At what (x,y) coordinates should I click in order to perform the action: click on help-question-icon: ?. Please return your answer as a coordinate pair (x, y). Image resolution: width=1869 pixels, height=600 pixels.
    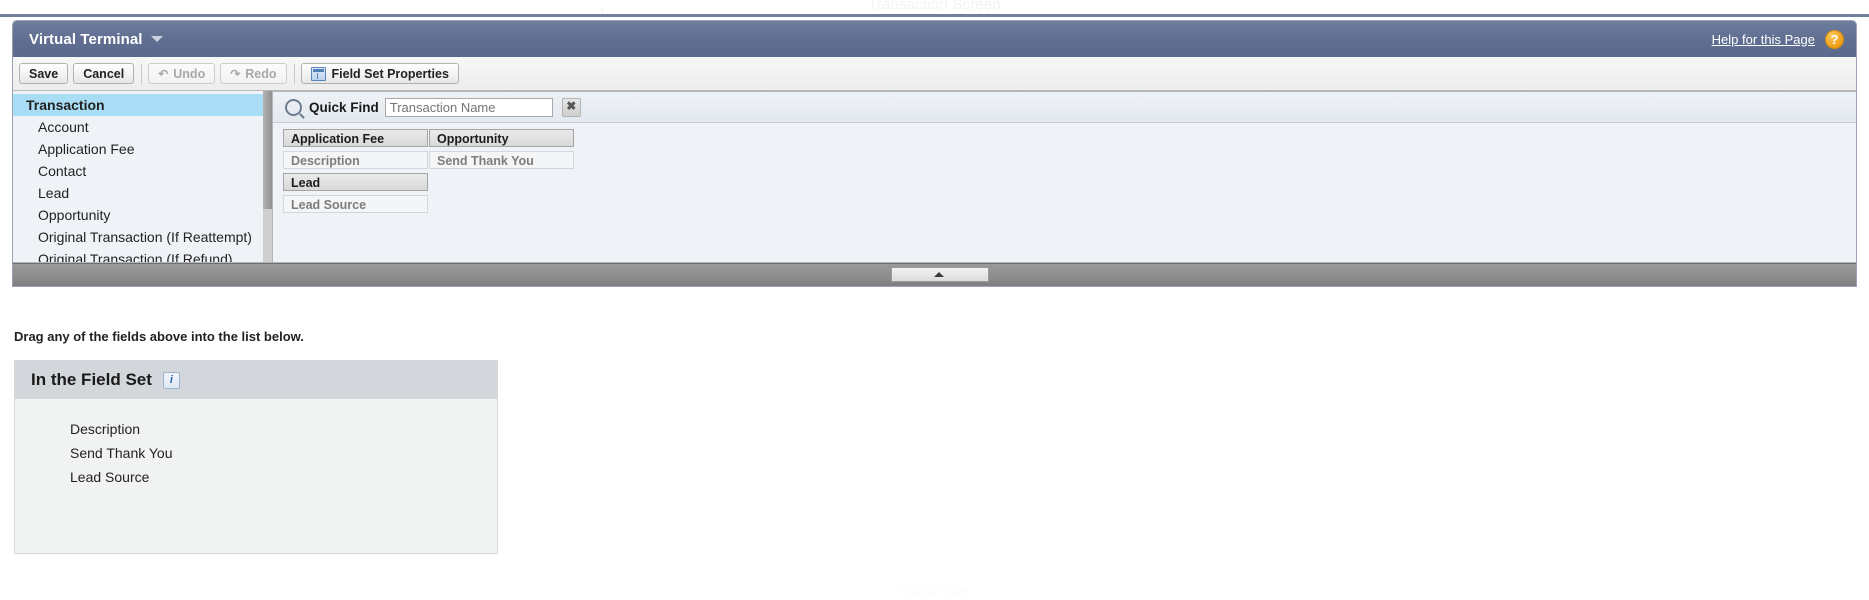
    Looking at the image, I should click on (1834, 39).